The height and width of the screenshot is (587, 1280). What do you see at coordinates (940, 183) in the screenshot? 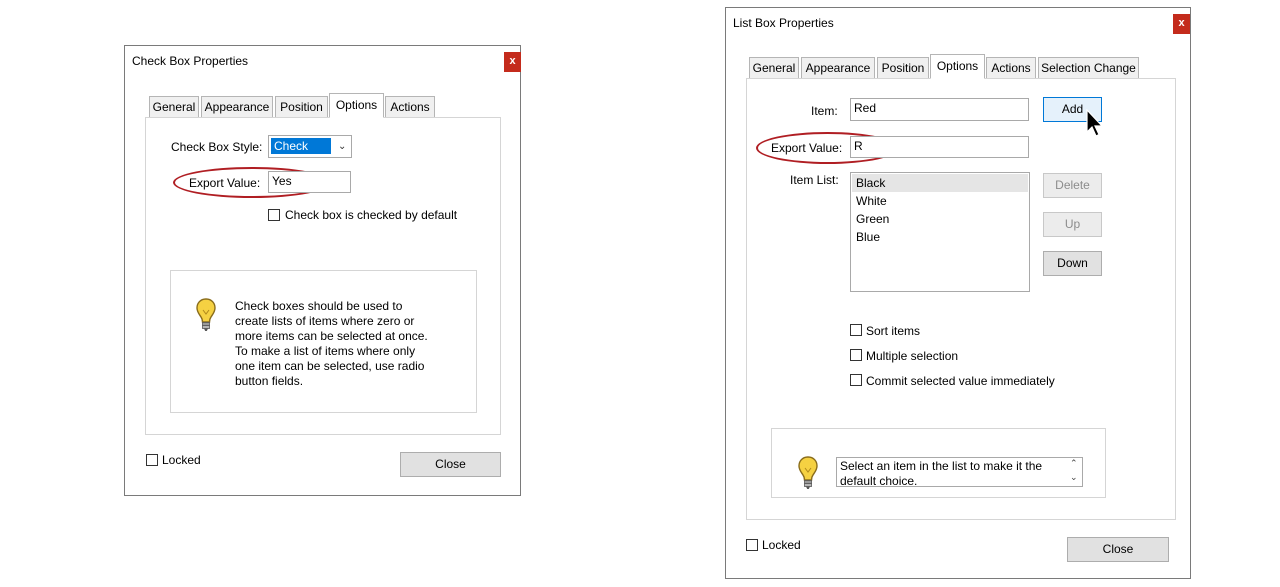
I see `list-item-black: Black` at bounding box center [940, 183].